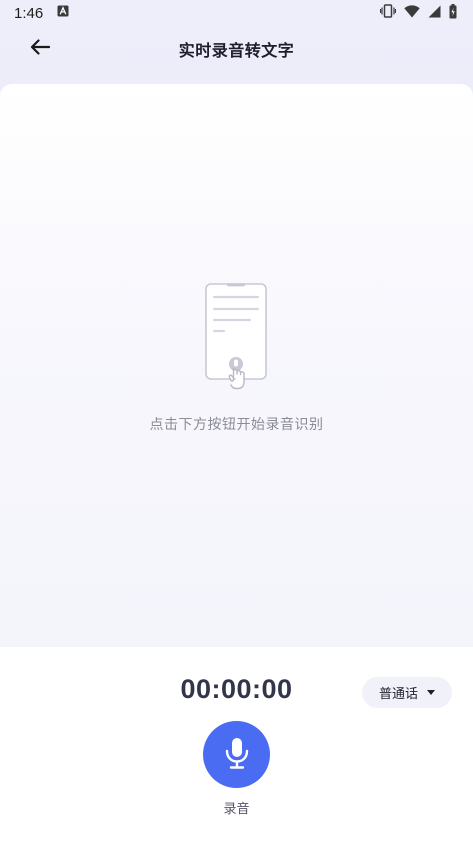 The image size is (473, 842). I want to click on microphone-icon, so click(237, 755).